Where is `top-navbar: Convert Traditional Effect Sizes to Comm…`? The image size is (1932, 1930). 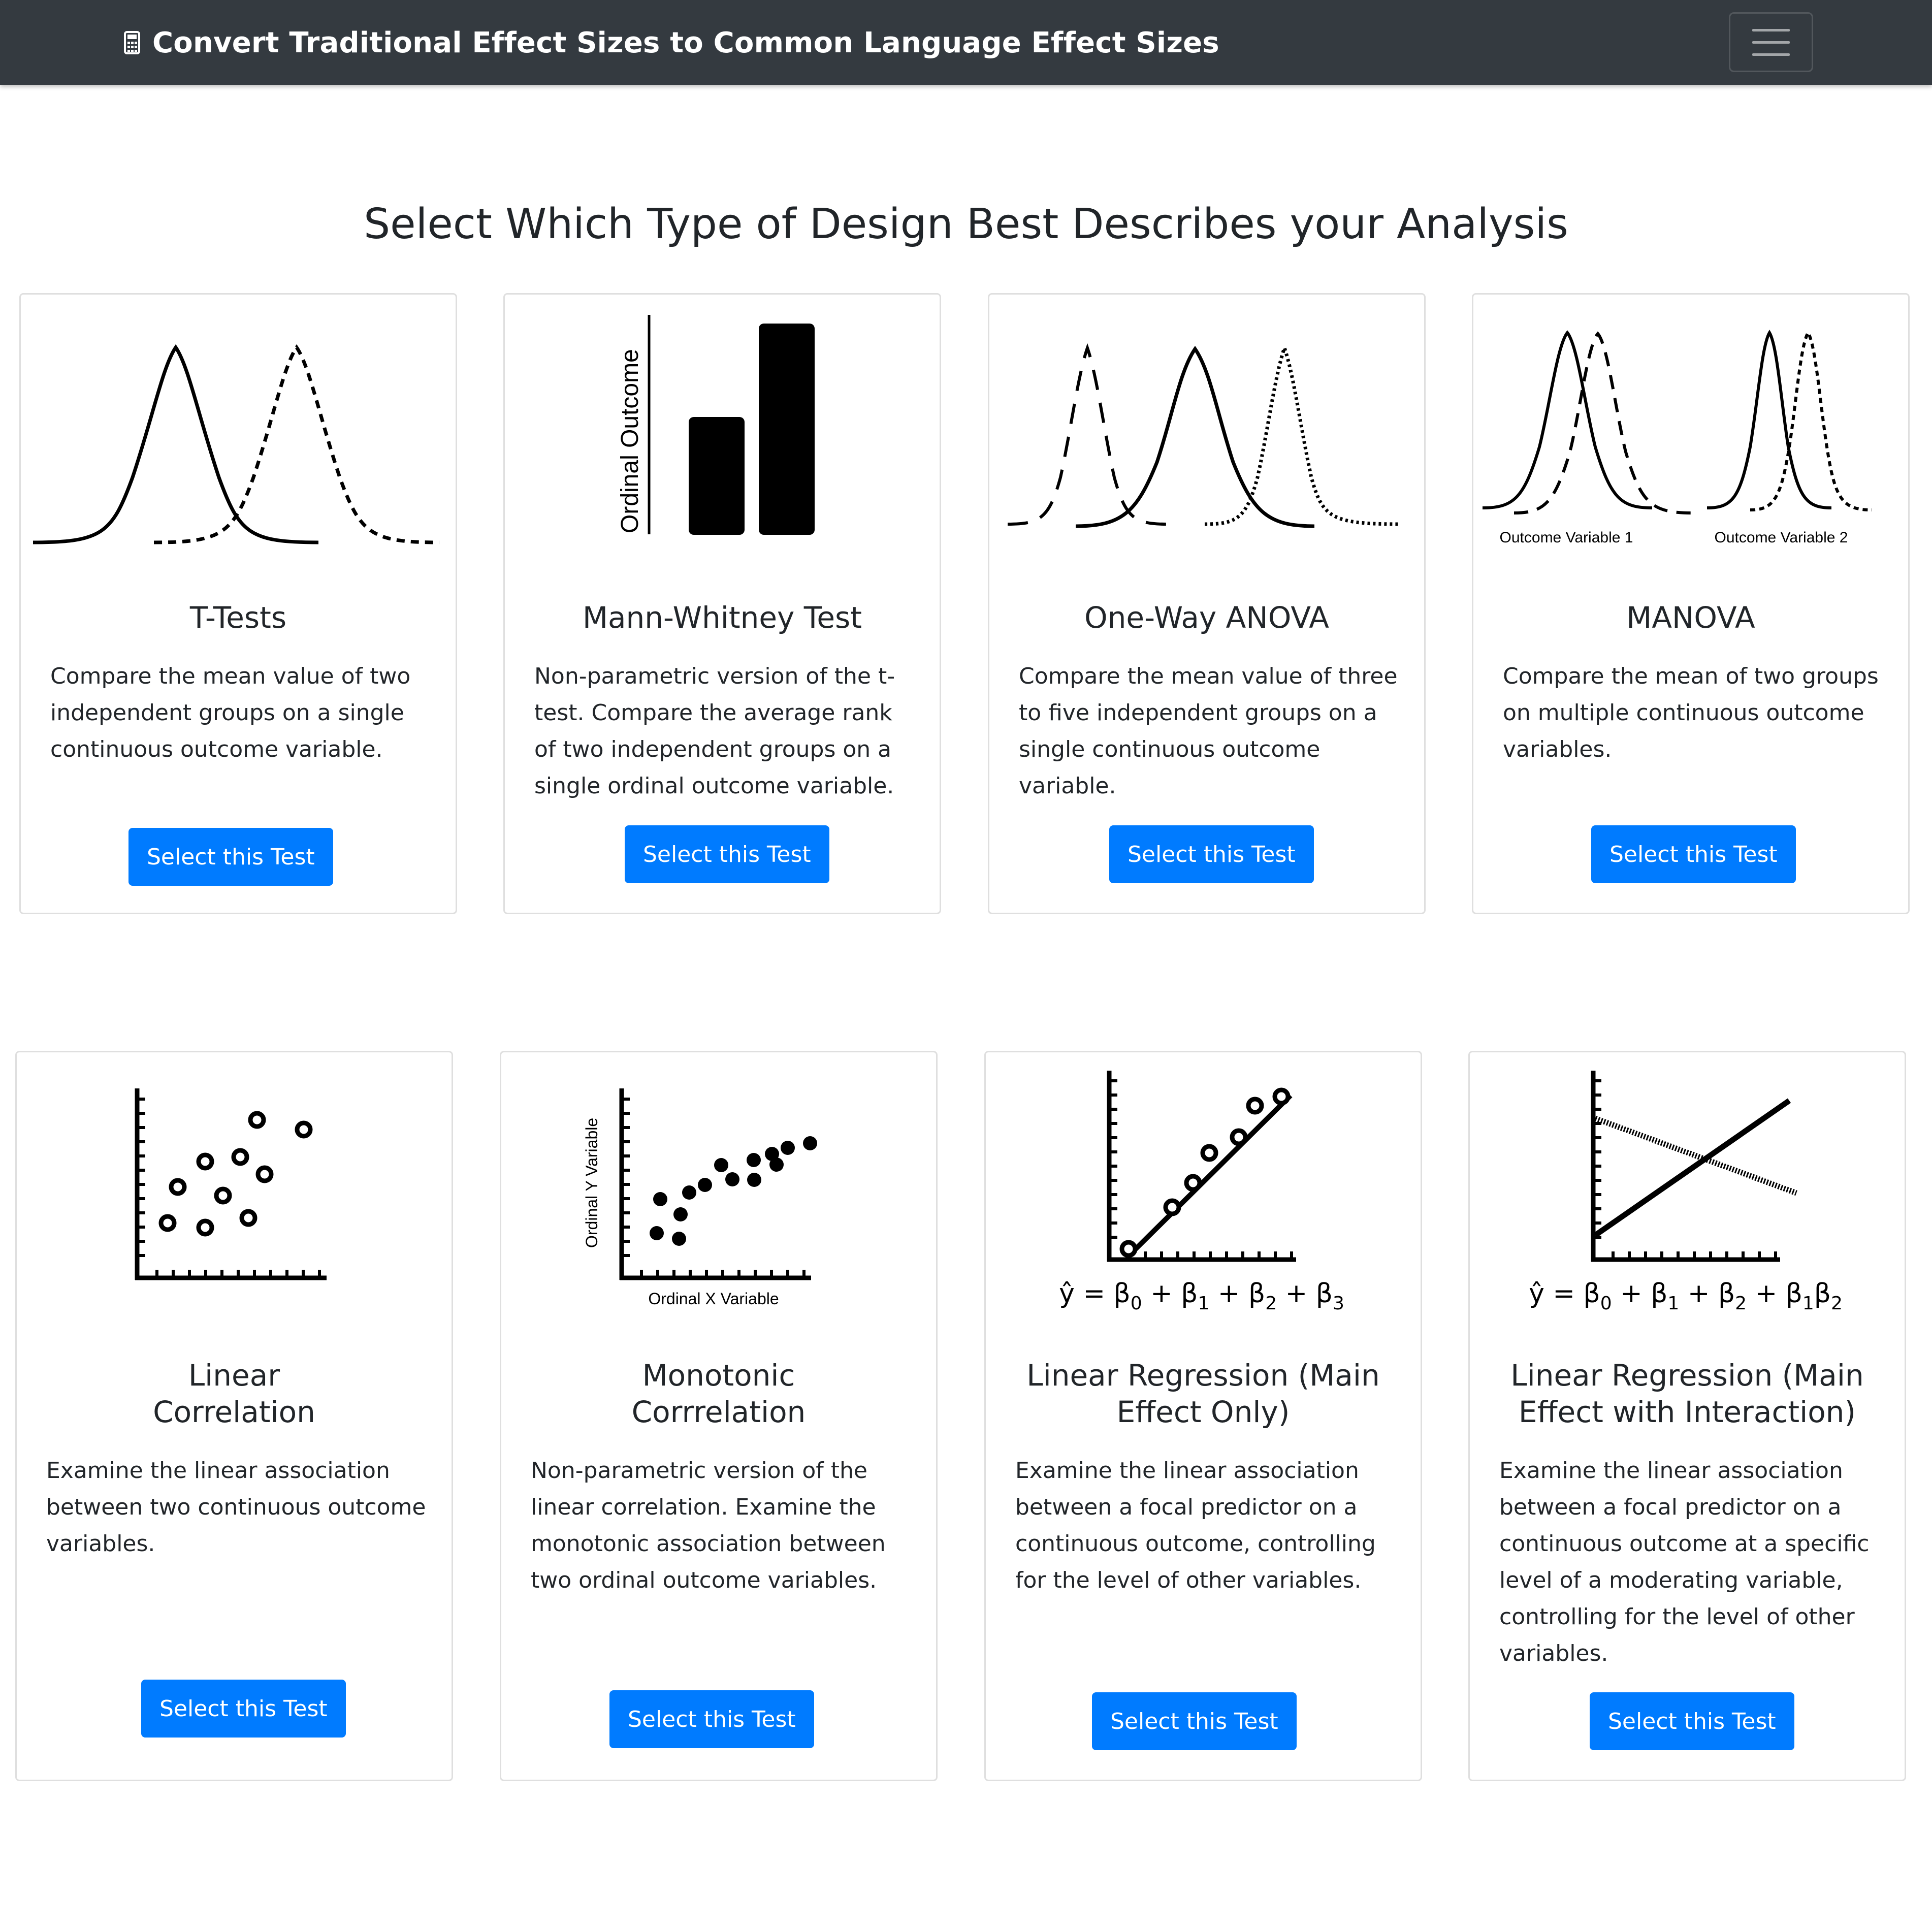 top-navbar: Convert Traditional Effect Sizes to Comm… is located at coordinates (966, 42).